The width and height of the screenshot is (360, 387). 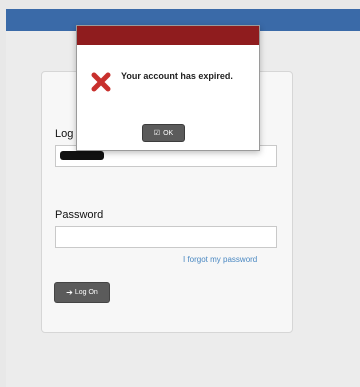 I want to click on ok-button: ☑ OK, so click(x=163, y=133).